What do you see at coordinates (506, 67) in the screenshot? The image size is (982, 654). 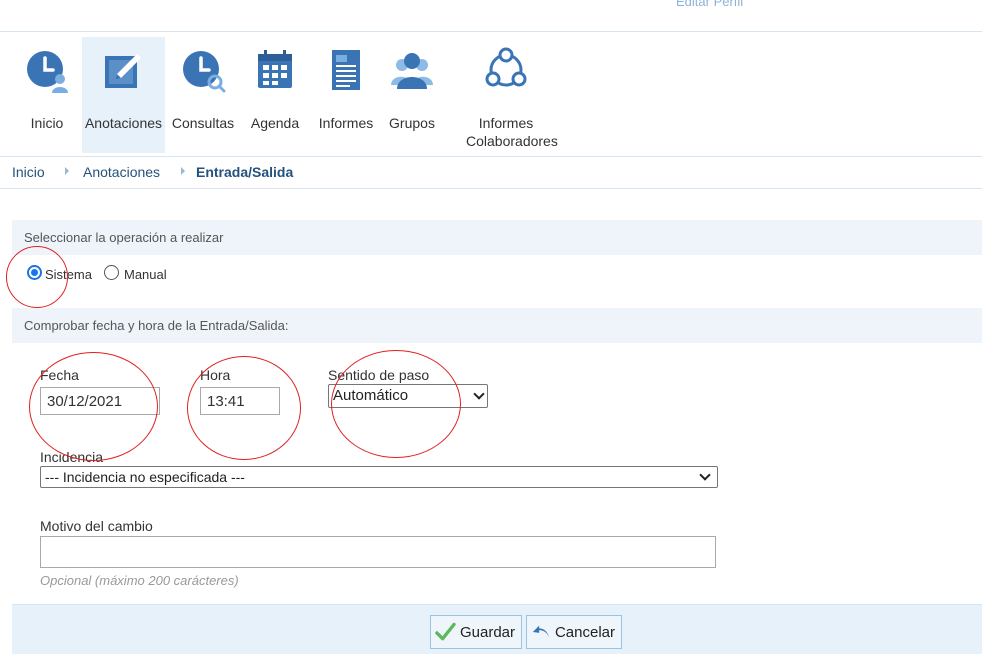 I see `network-icon` at bounding box center [506, 67].